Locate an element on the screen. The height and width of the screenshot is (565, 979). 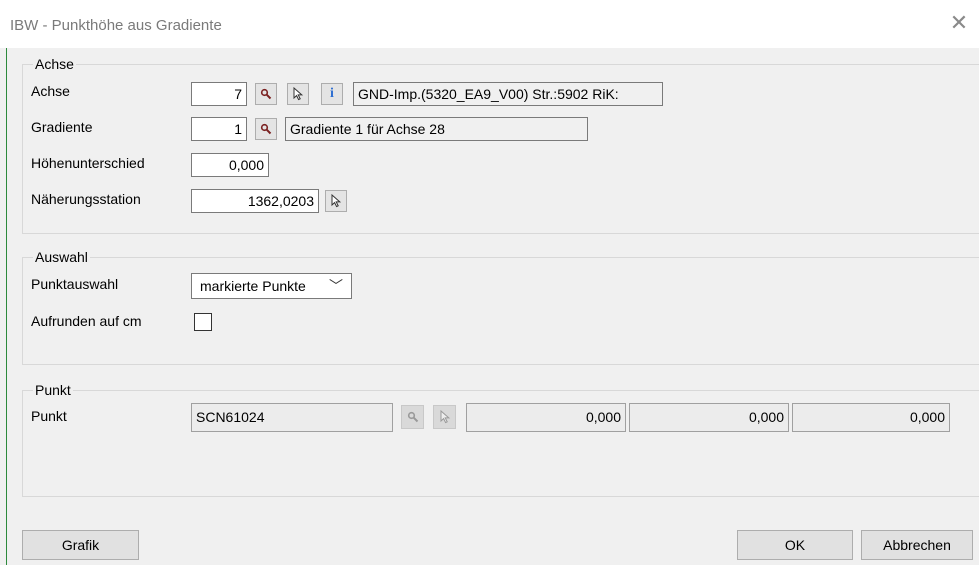
punkt-search-button is located at coordinates (412, 417).